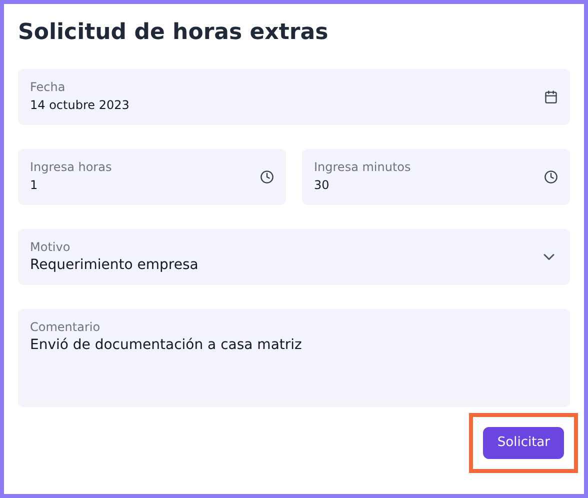 This screenshot has height=498, width=588. I want to click on select-field: Motivo Requerimiento empresa, so click(294, 257).